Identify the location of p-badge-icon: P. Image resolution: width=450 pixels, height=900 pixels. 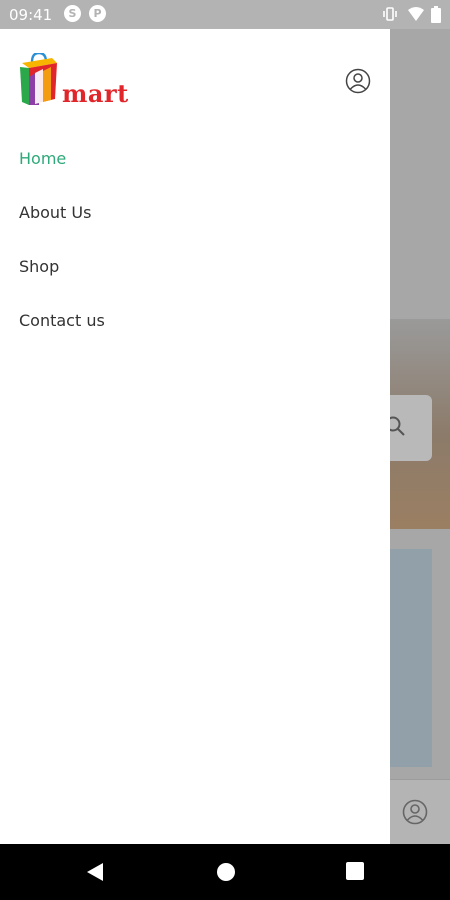
(97, 13).